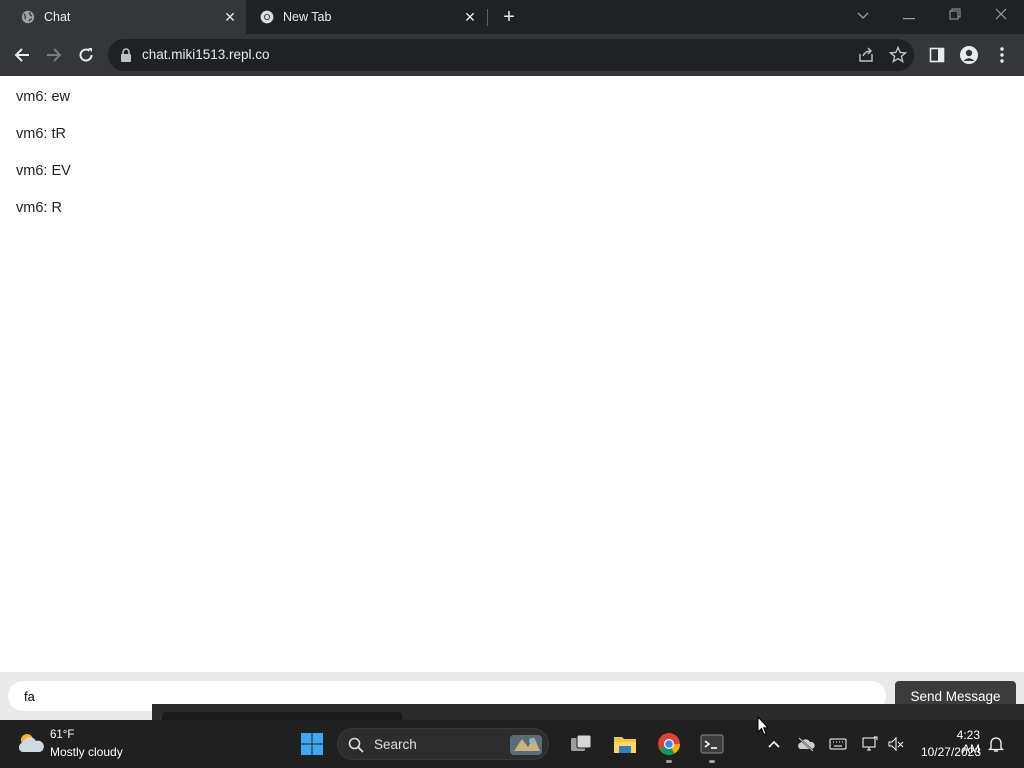 The height and width of the screenshot is (768, 1024). Describe the element at coordinates (57, 17) in the screenshot. I see `tab-title: Chat` at that location.